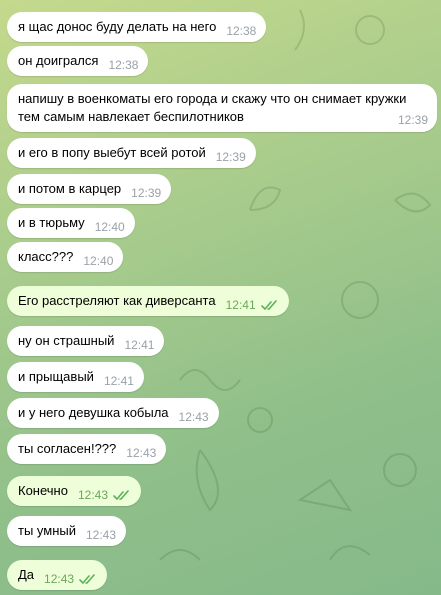 The height and width of the screenshot is (595, 441). Describe the element at coordinates (67, 448) in the screenshot. I see `message-text: ты согласен!???` at that location.